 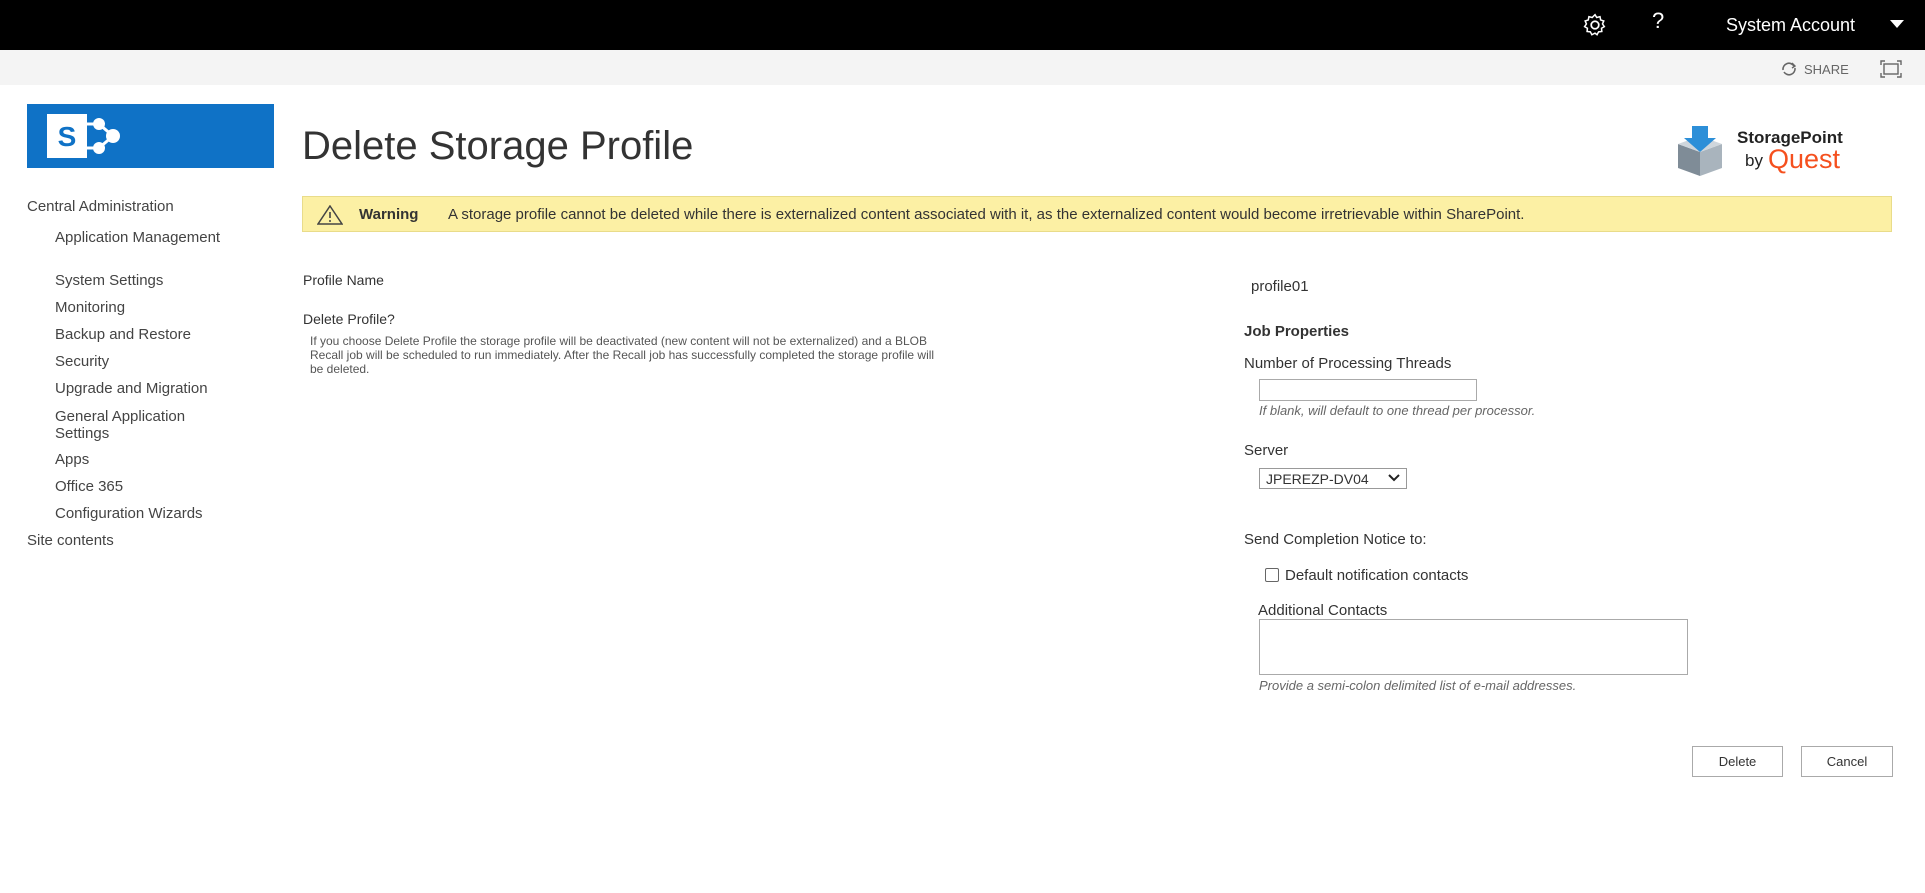 What do you see at coordinates (70, 540) in the screenshot?
I see `nav-site-contents: Site contents` at bounding box center [70, 540].